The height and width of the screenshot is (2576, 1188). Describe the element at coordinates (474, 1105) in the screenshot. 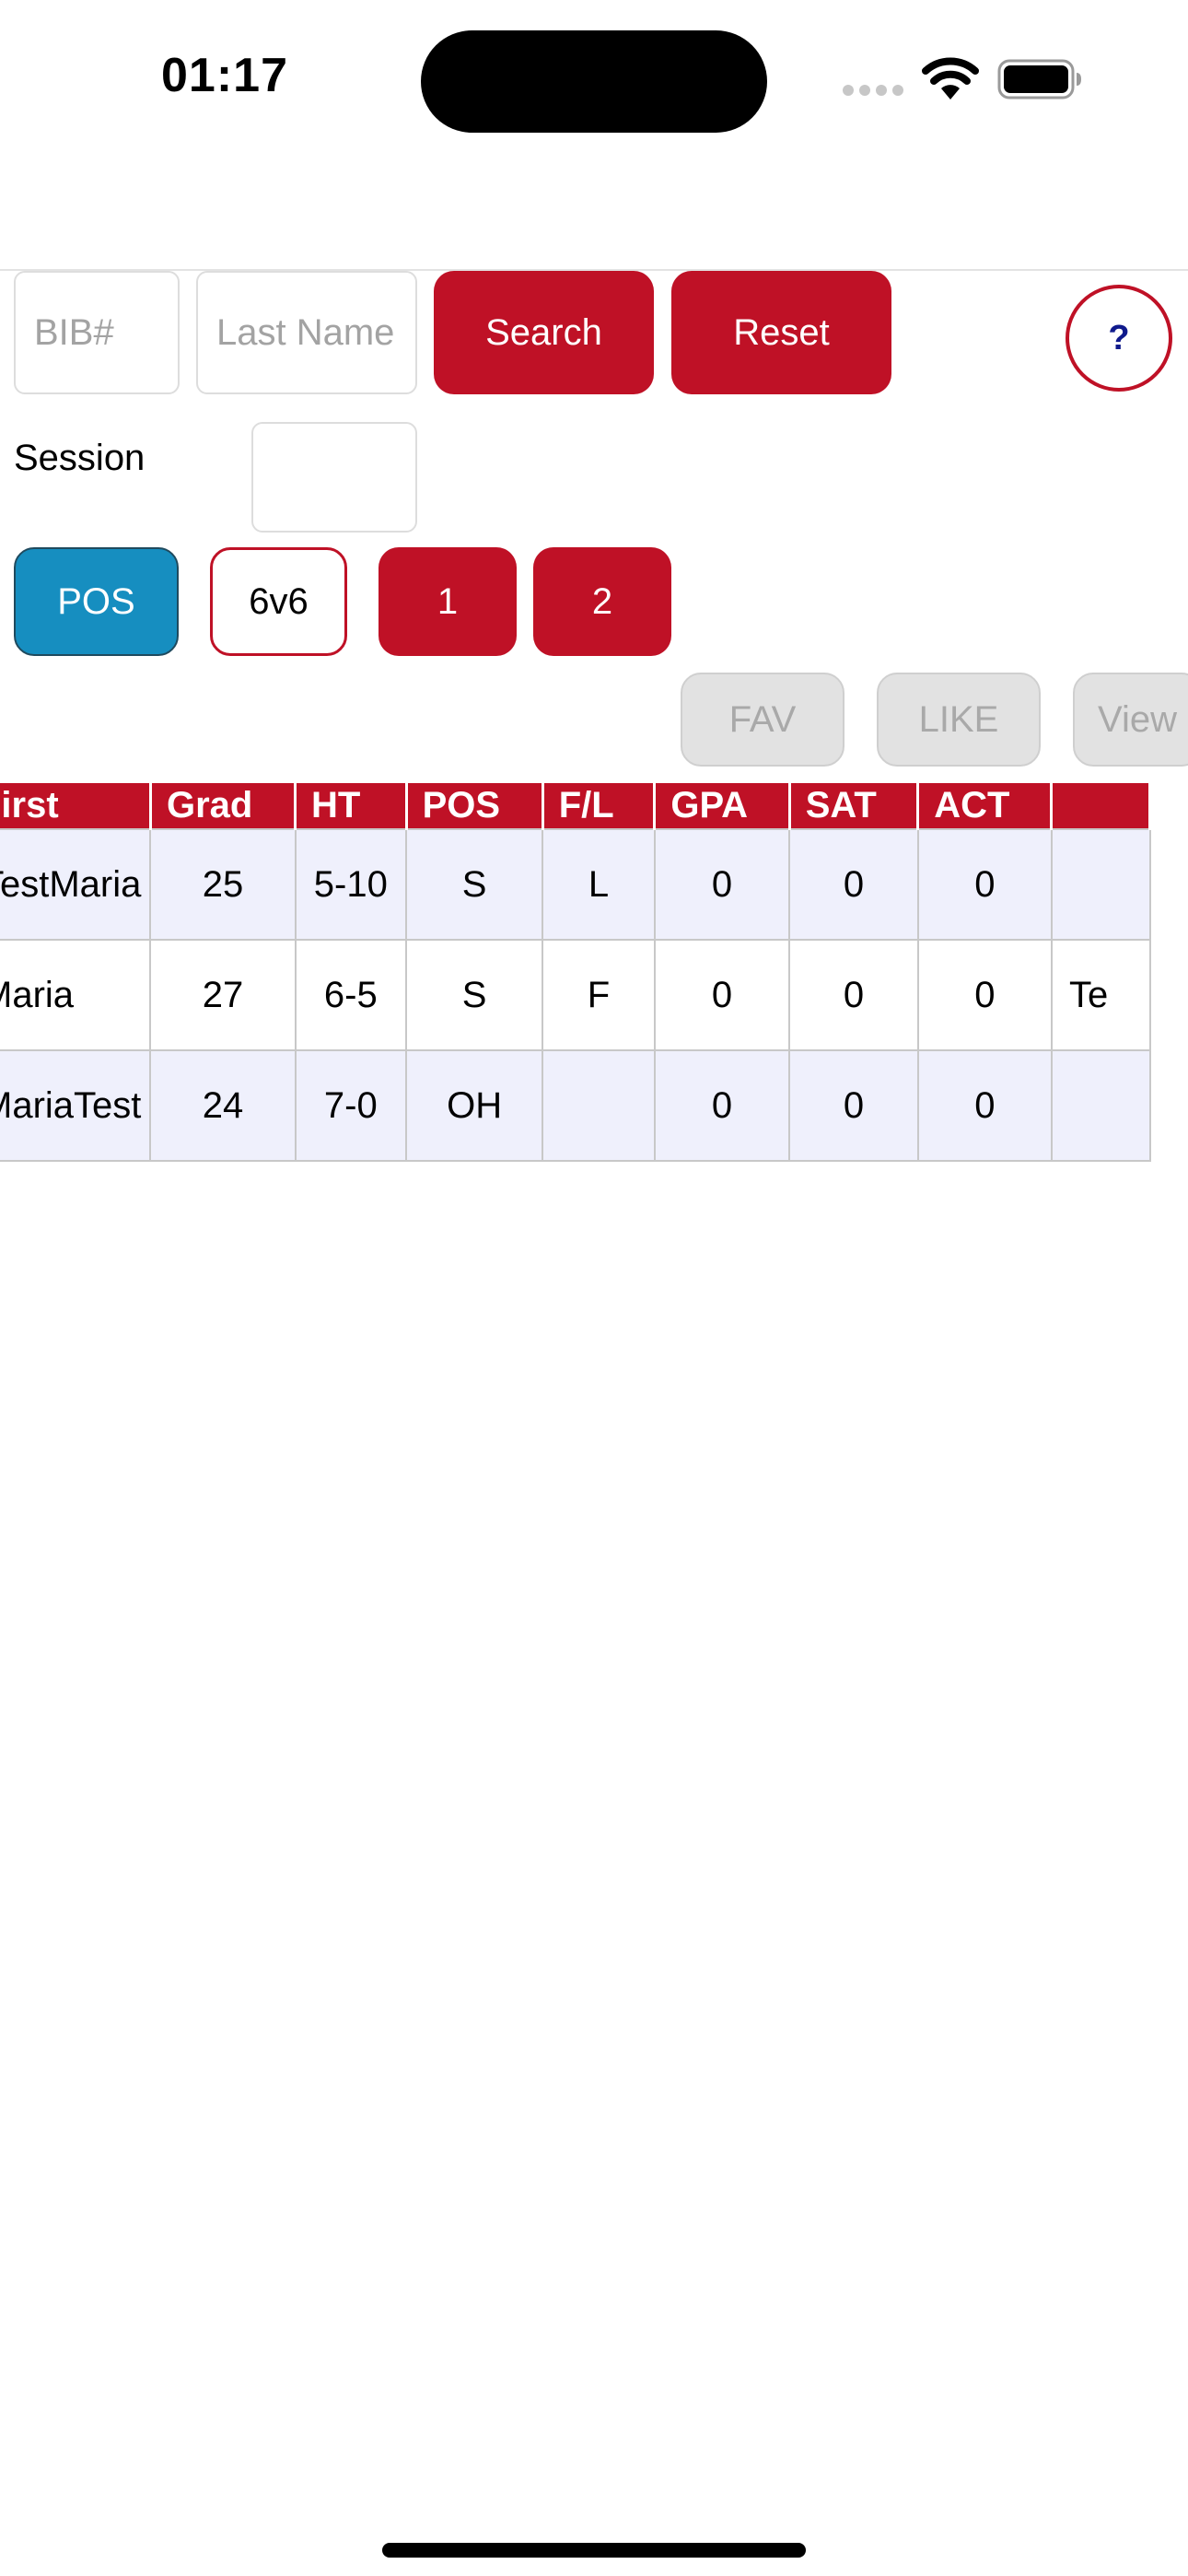

I see `cell-pos: OH` at that location.